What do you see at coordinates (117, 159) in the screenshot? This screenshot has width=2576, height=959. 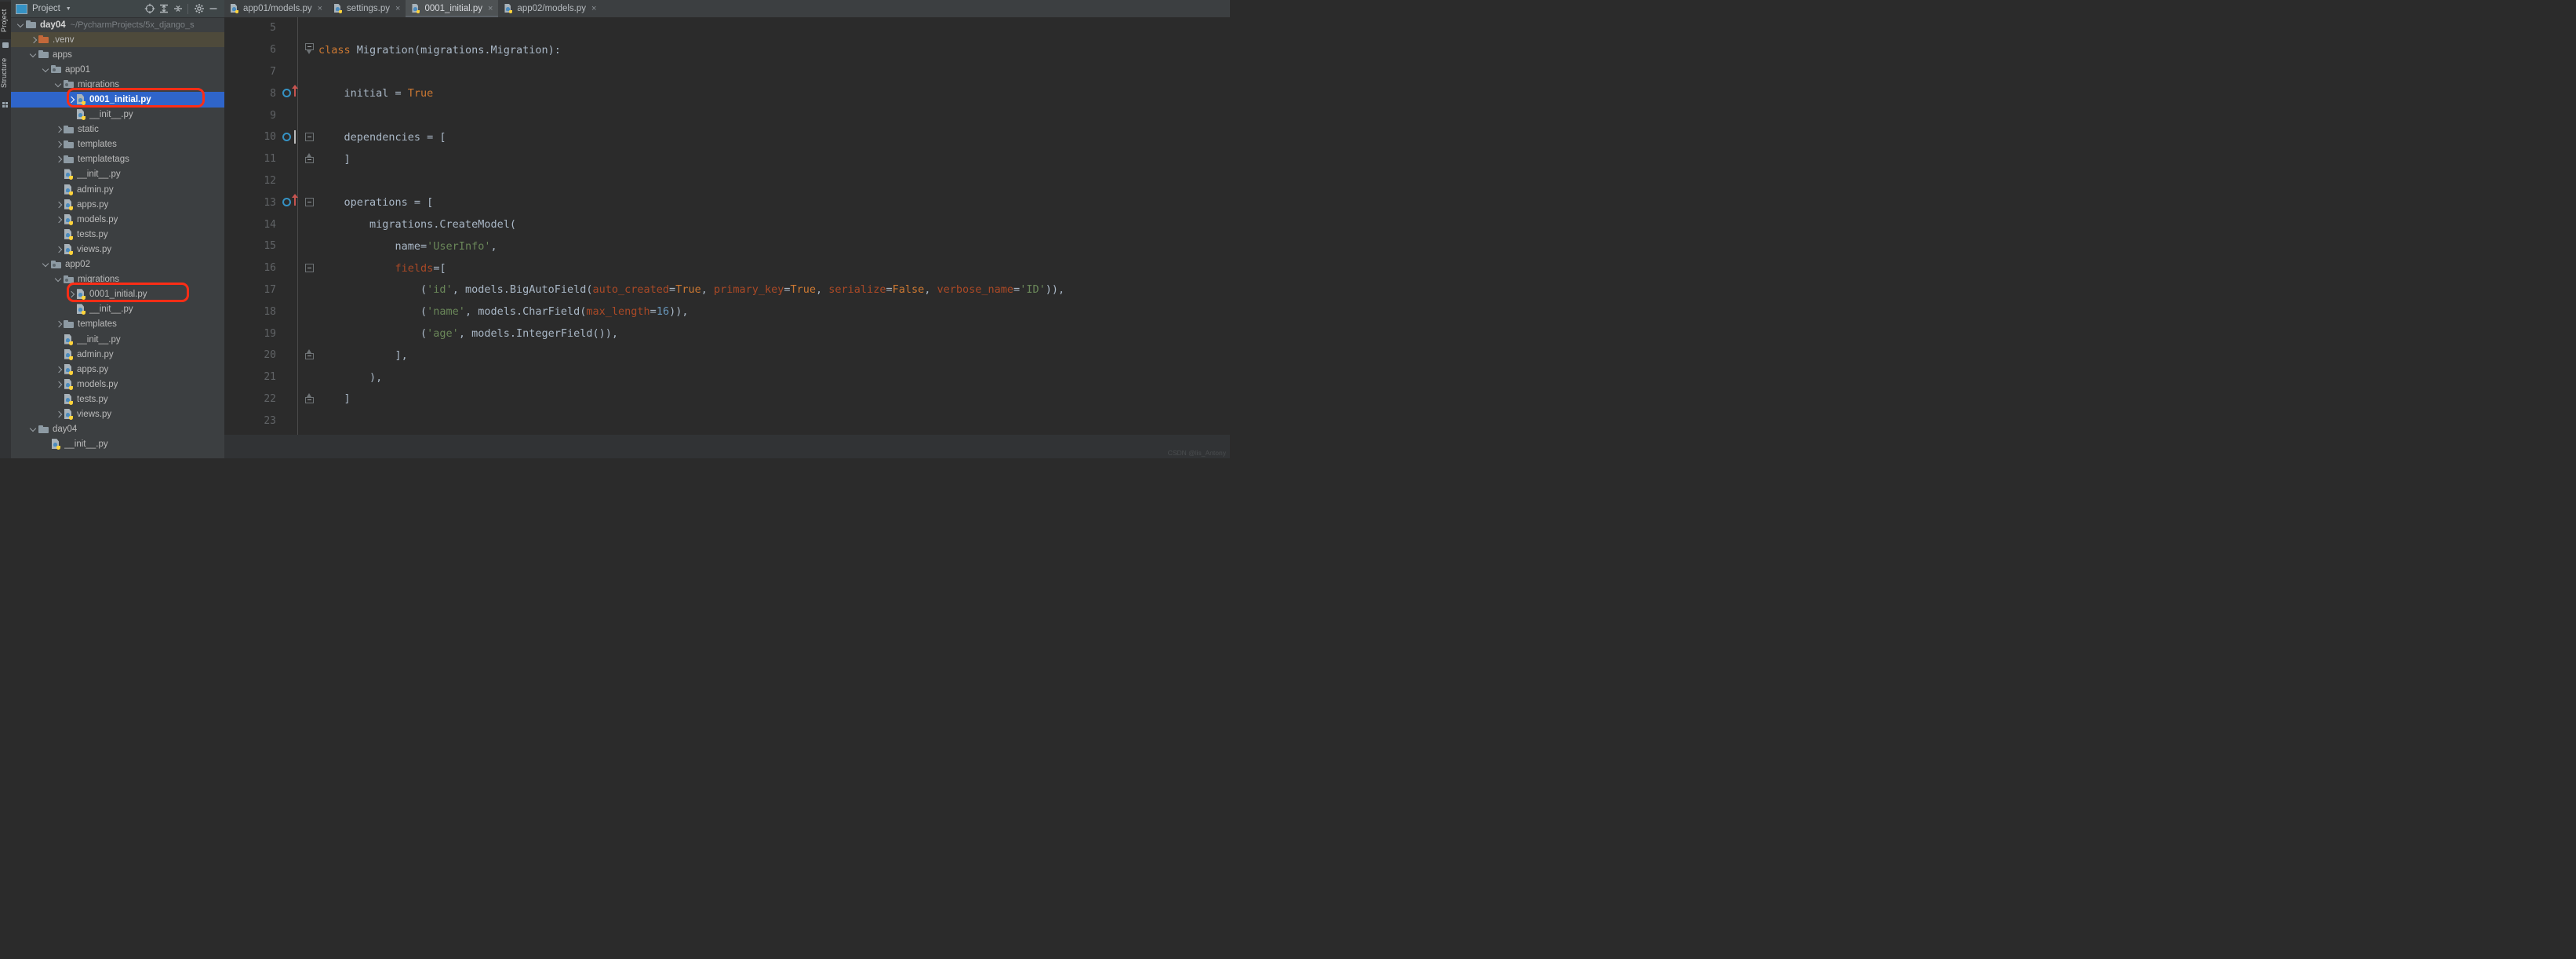 I see `tree-row: templatetags` at bounding box center [117, 159].